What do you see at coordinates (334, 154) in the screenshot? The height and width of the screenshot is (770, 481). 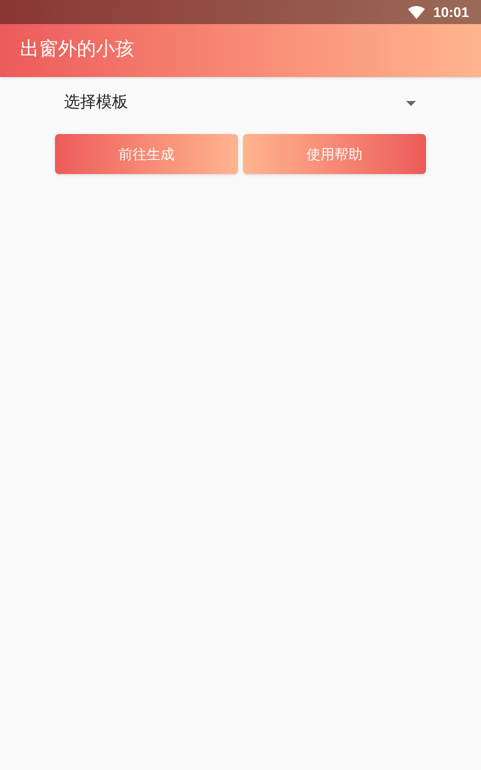 I see `action-button: 使用帮助` at bounding box center [334, 154].